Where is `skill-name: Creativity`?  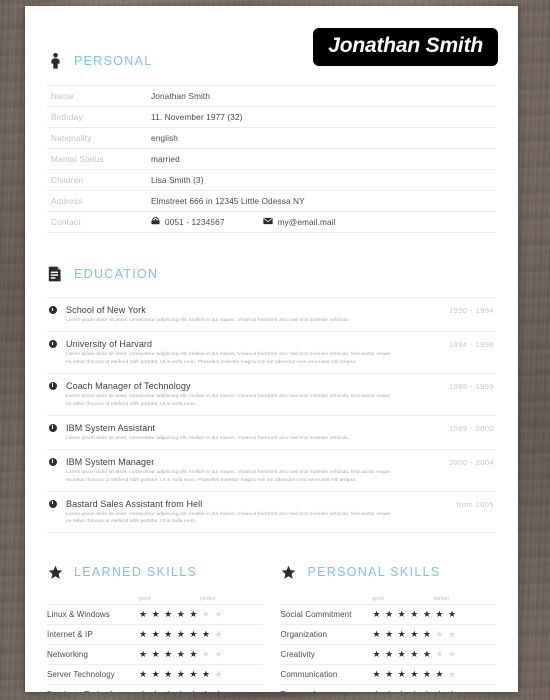
skill-name: Creativity is located at coordinates (297, 655).